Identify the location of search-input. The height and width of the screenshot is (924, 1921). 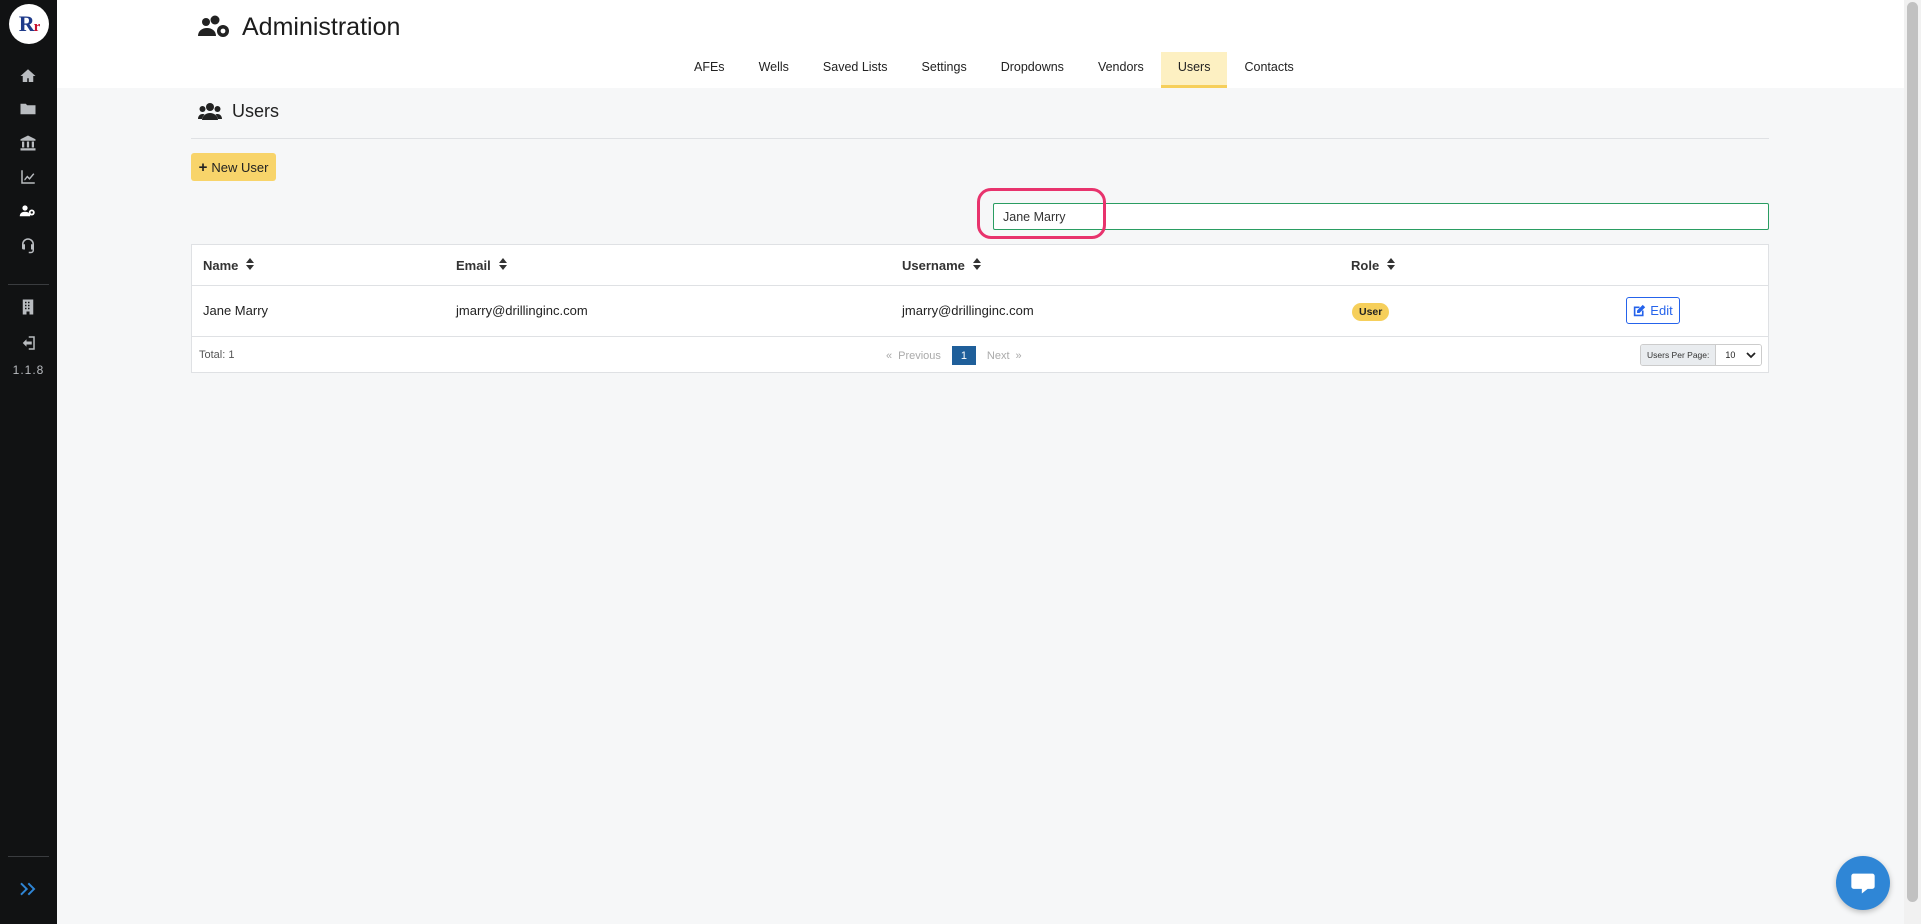
(1381, 216).